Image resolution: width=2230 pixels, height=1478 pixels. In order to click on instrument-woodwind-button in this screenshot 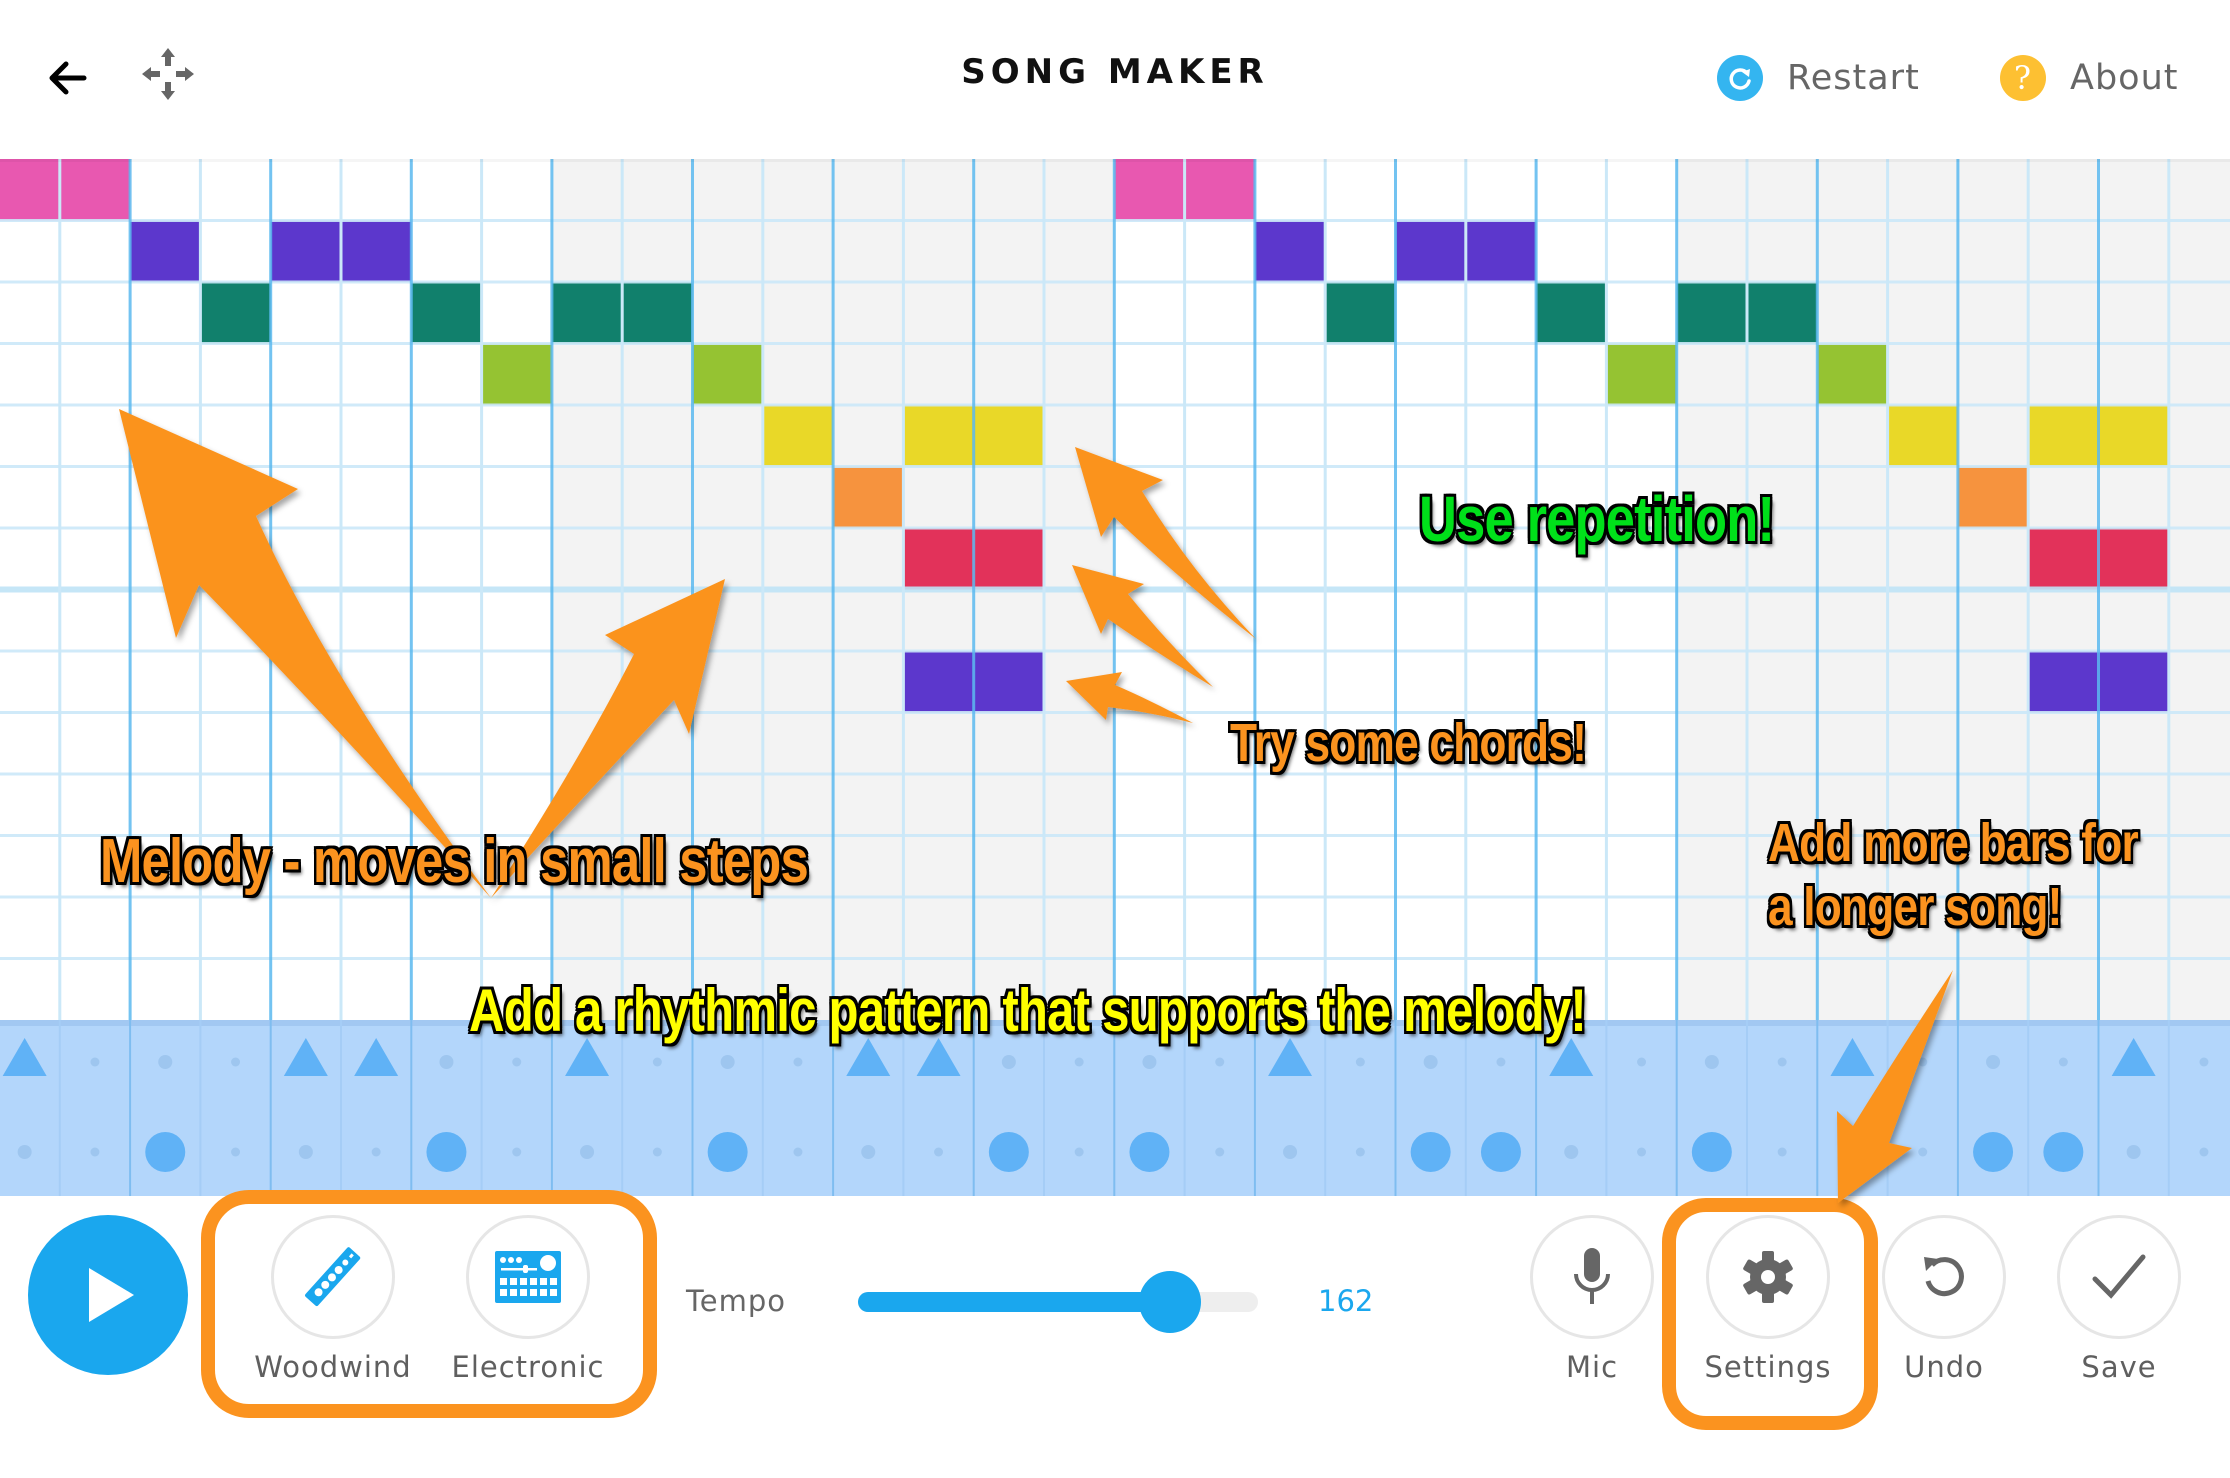, I will do `click(333, 1277)`.